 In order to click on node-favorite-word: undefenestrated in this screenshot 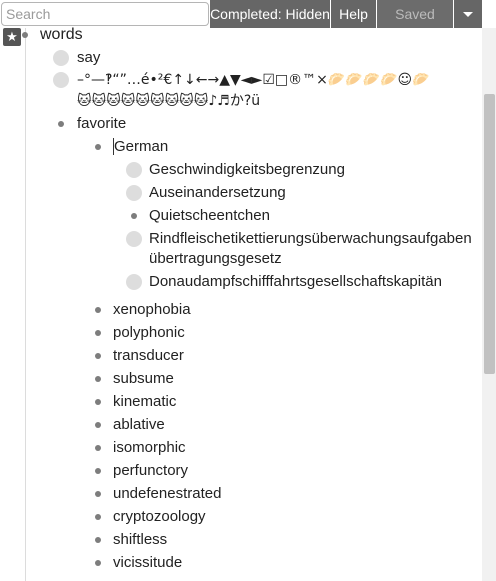, I will do `click(167, 494)`.